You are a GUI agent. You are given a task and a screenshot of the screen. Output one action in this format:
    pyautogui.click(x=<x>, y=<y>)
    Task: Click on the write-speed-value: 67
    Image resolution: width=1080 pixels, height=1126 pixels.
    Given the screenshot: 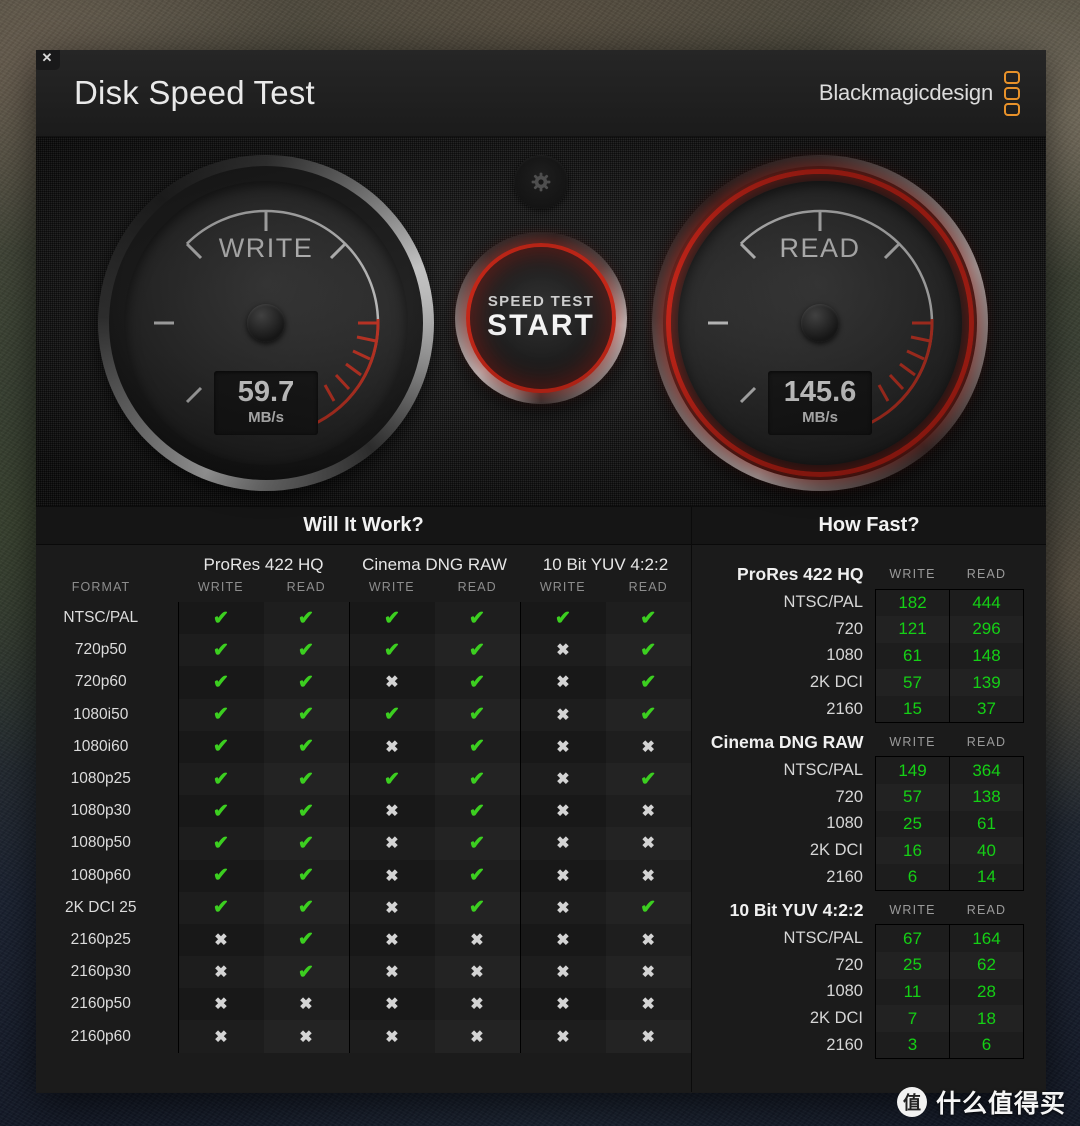 What is the action you would take?
    pyautogui.click(x=912, y=938)
    